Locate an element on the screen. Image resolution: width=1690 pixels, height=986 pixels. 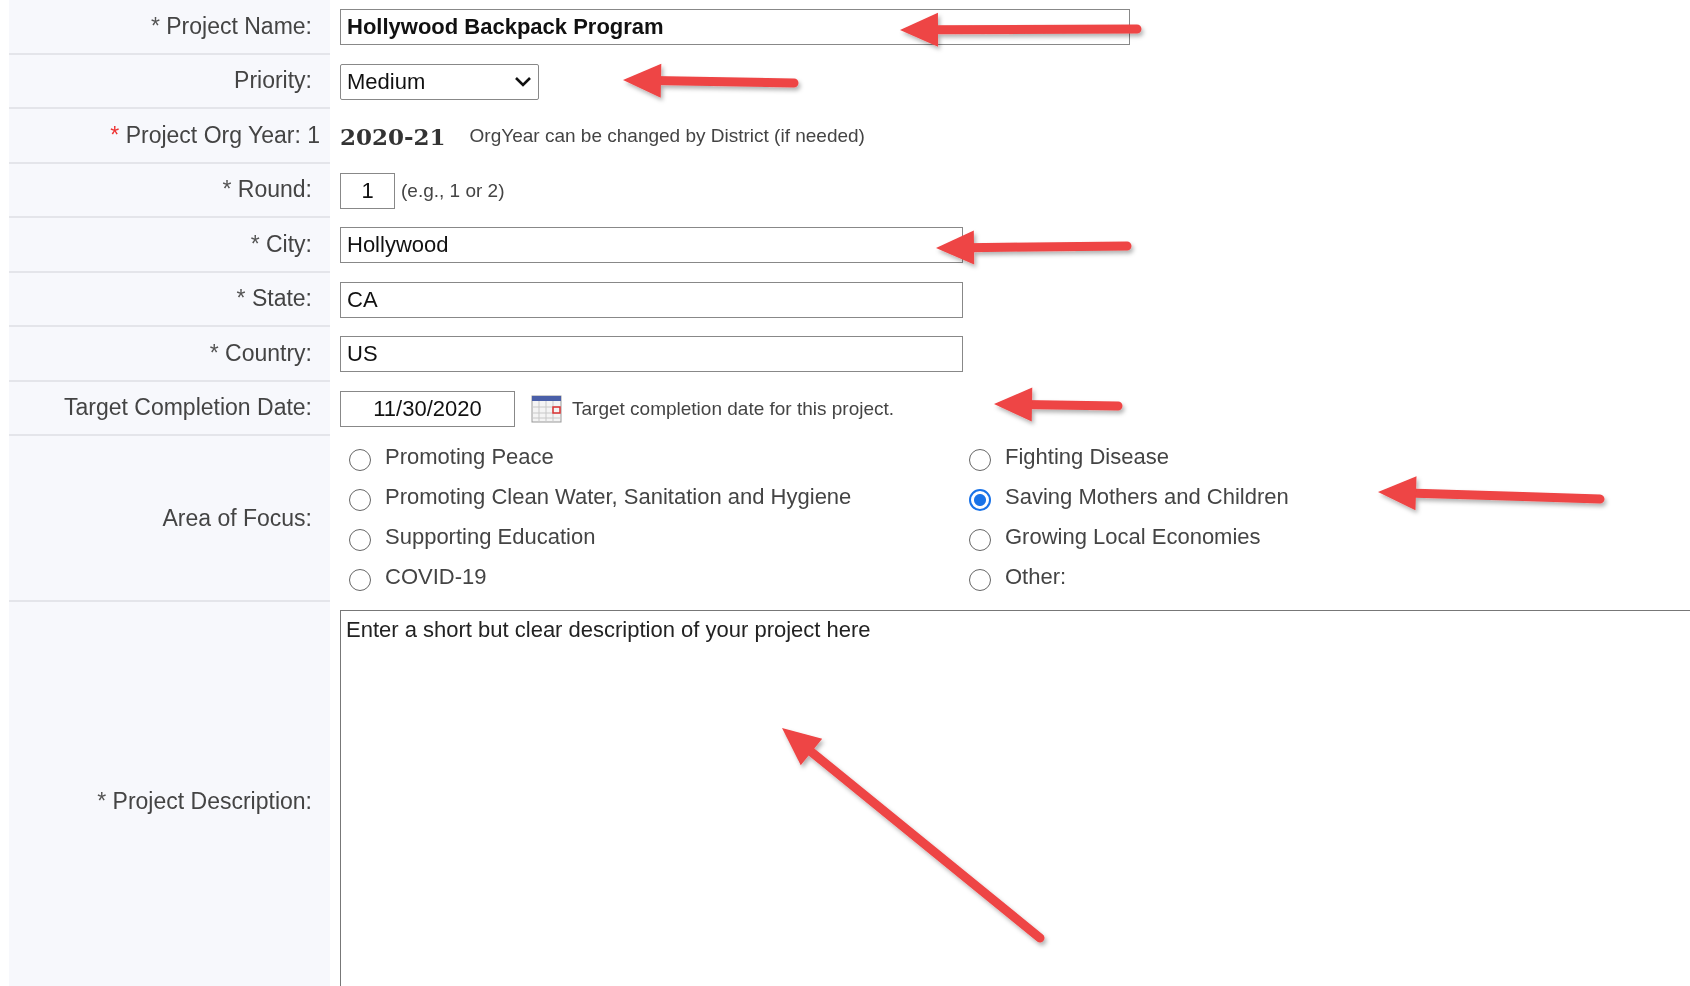
date-field: 11/30/2020 is located at coordinates (427, 408).